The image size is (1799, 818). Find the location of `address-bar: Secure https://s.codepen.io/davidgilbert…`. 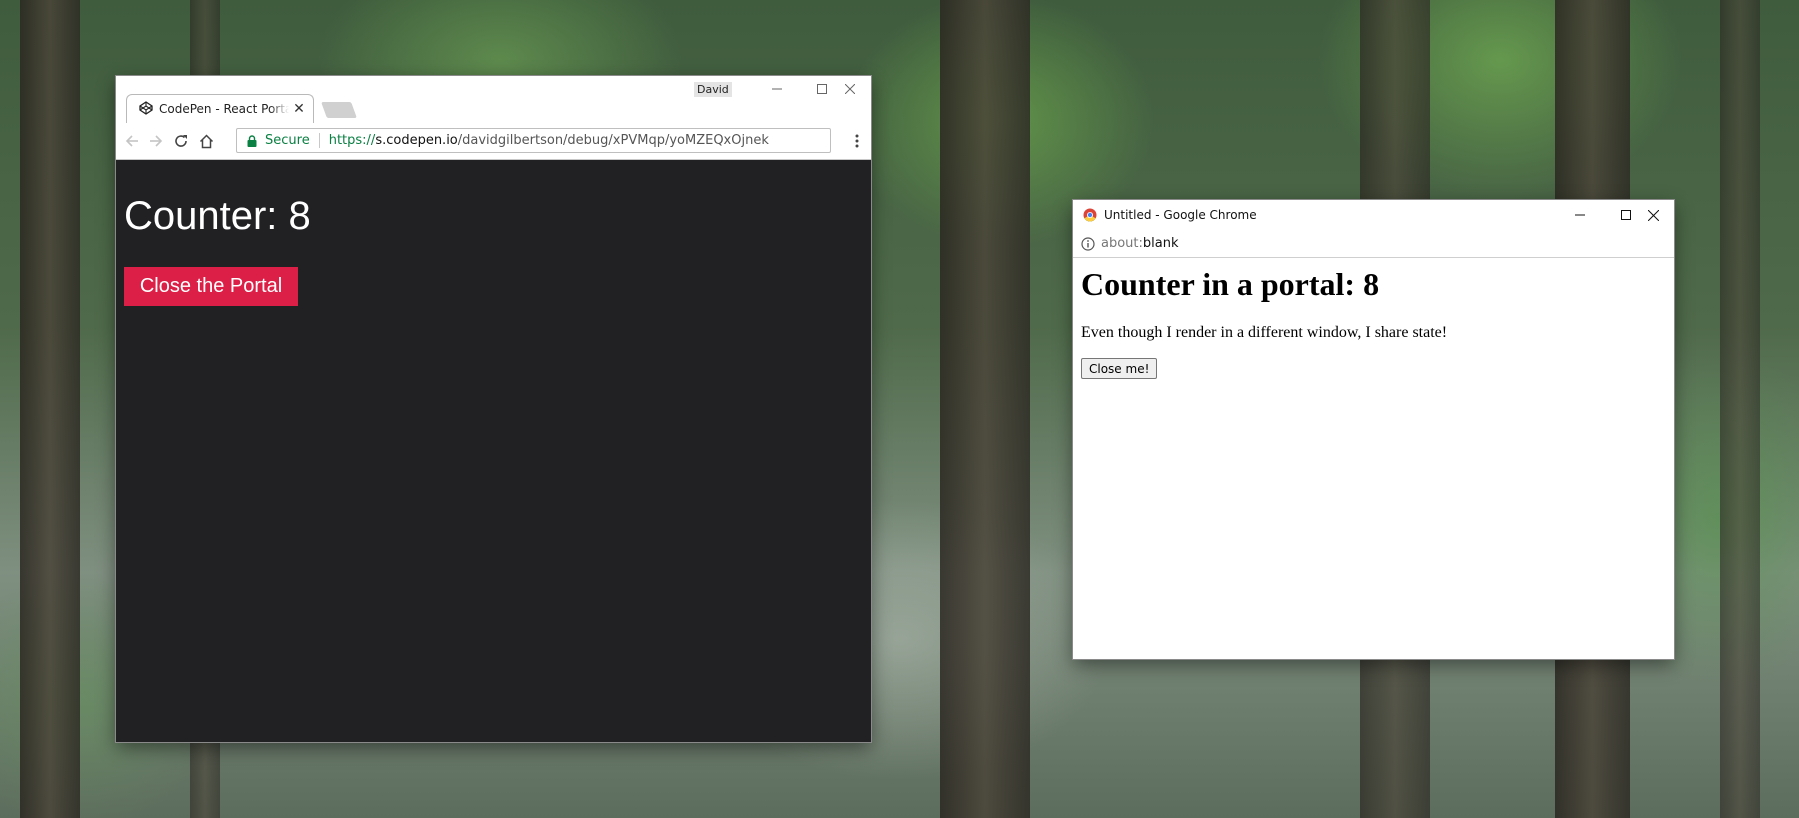

address-bar: Secure https://s.codepen.io/davidgilbert… is located at coordinates (533, 140).